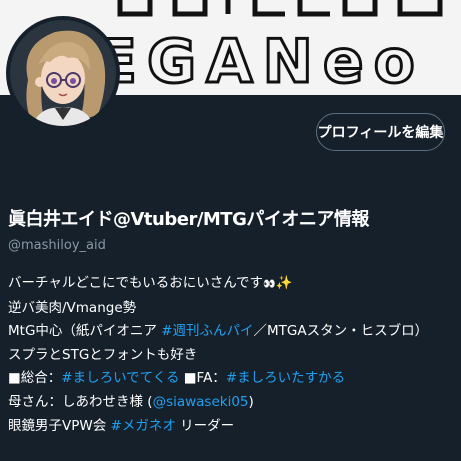  I want to click on bio-text: ■総合：, so click(35, 378).